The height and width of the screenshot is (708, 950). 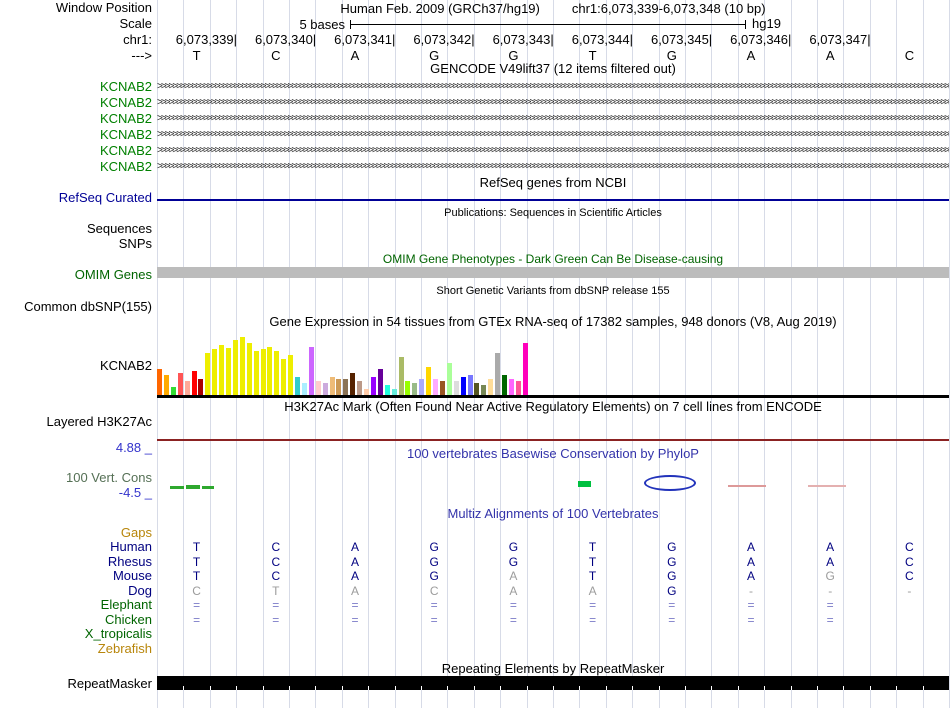 What do you see at coordinates (132, 576) in the screenshot?
I see `species-label: Mouse` at bounding box center [132, 576].